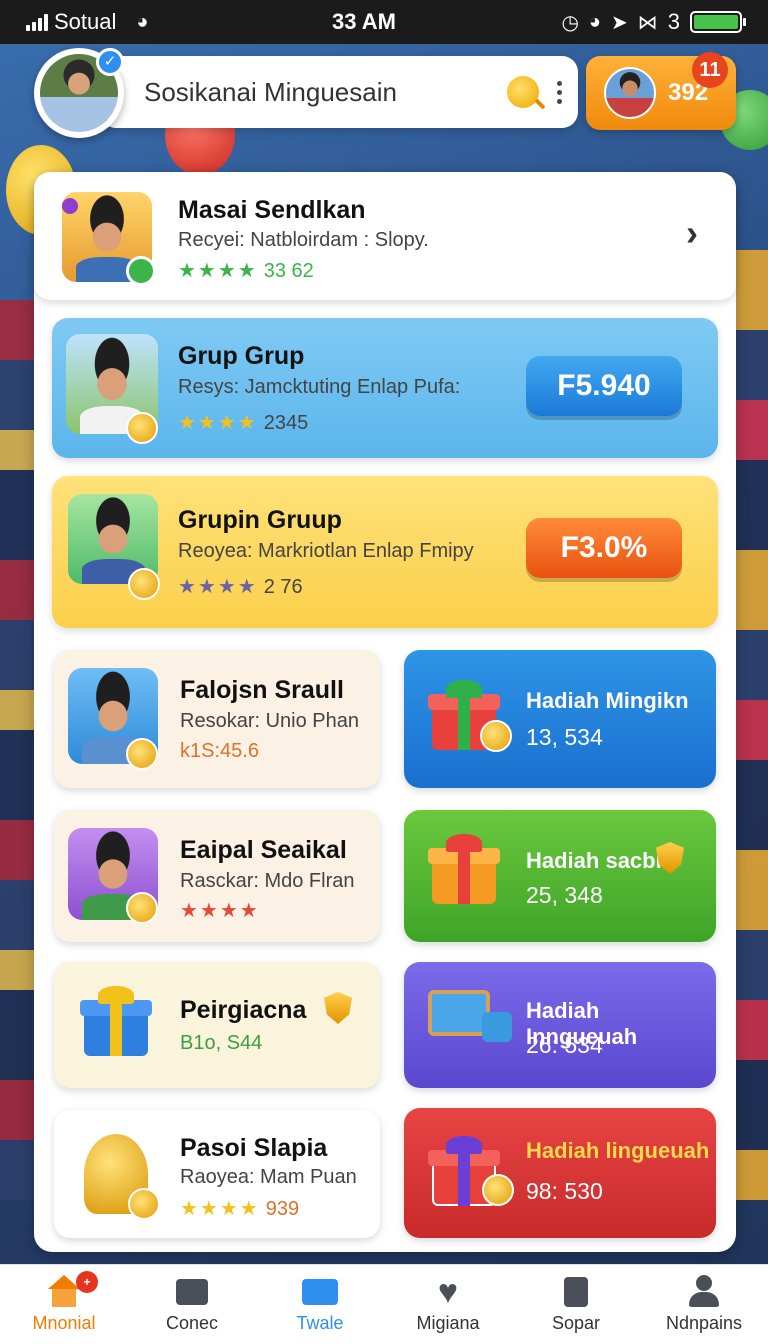 The height and width of the screenshot is (1344, 768). I want to click on prize-card: Hadiah lingueuah 98: 530, so click(560, 1173).